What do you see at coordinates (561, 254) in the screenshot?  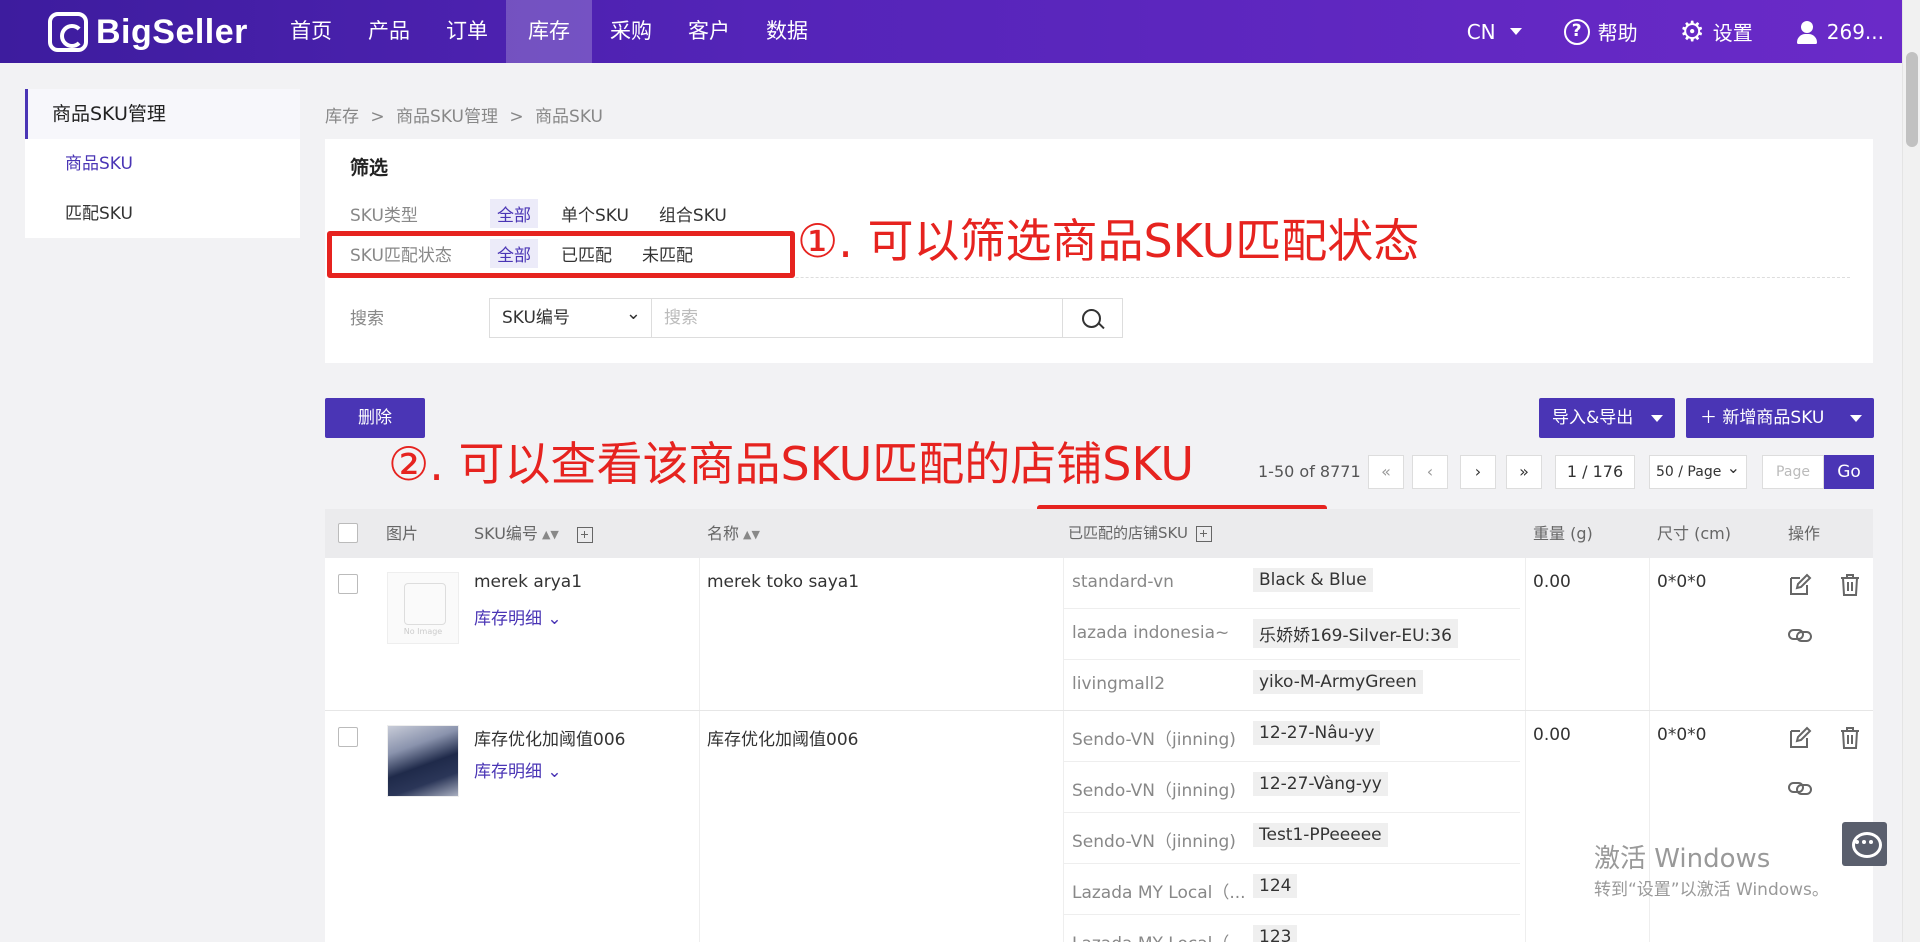 I see `annotation-box-match-filter` at bounding box center [561, 254].